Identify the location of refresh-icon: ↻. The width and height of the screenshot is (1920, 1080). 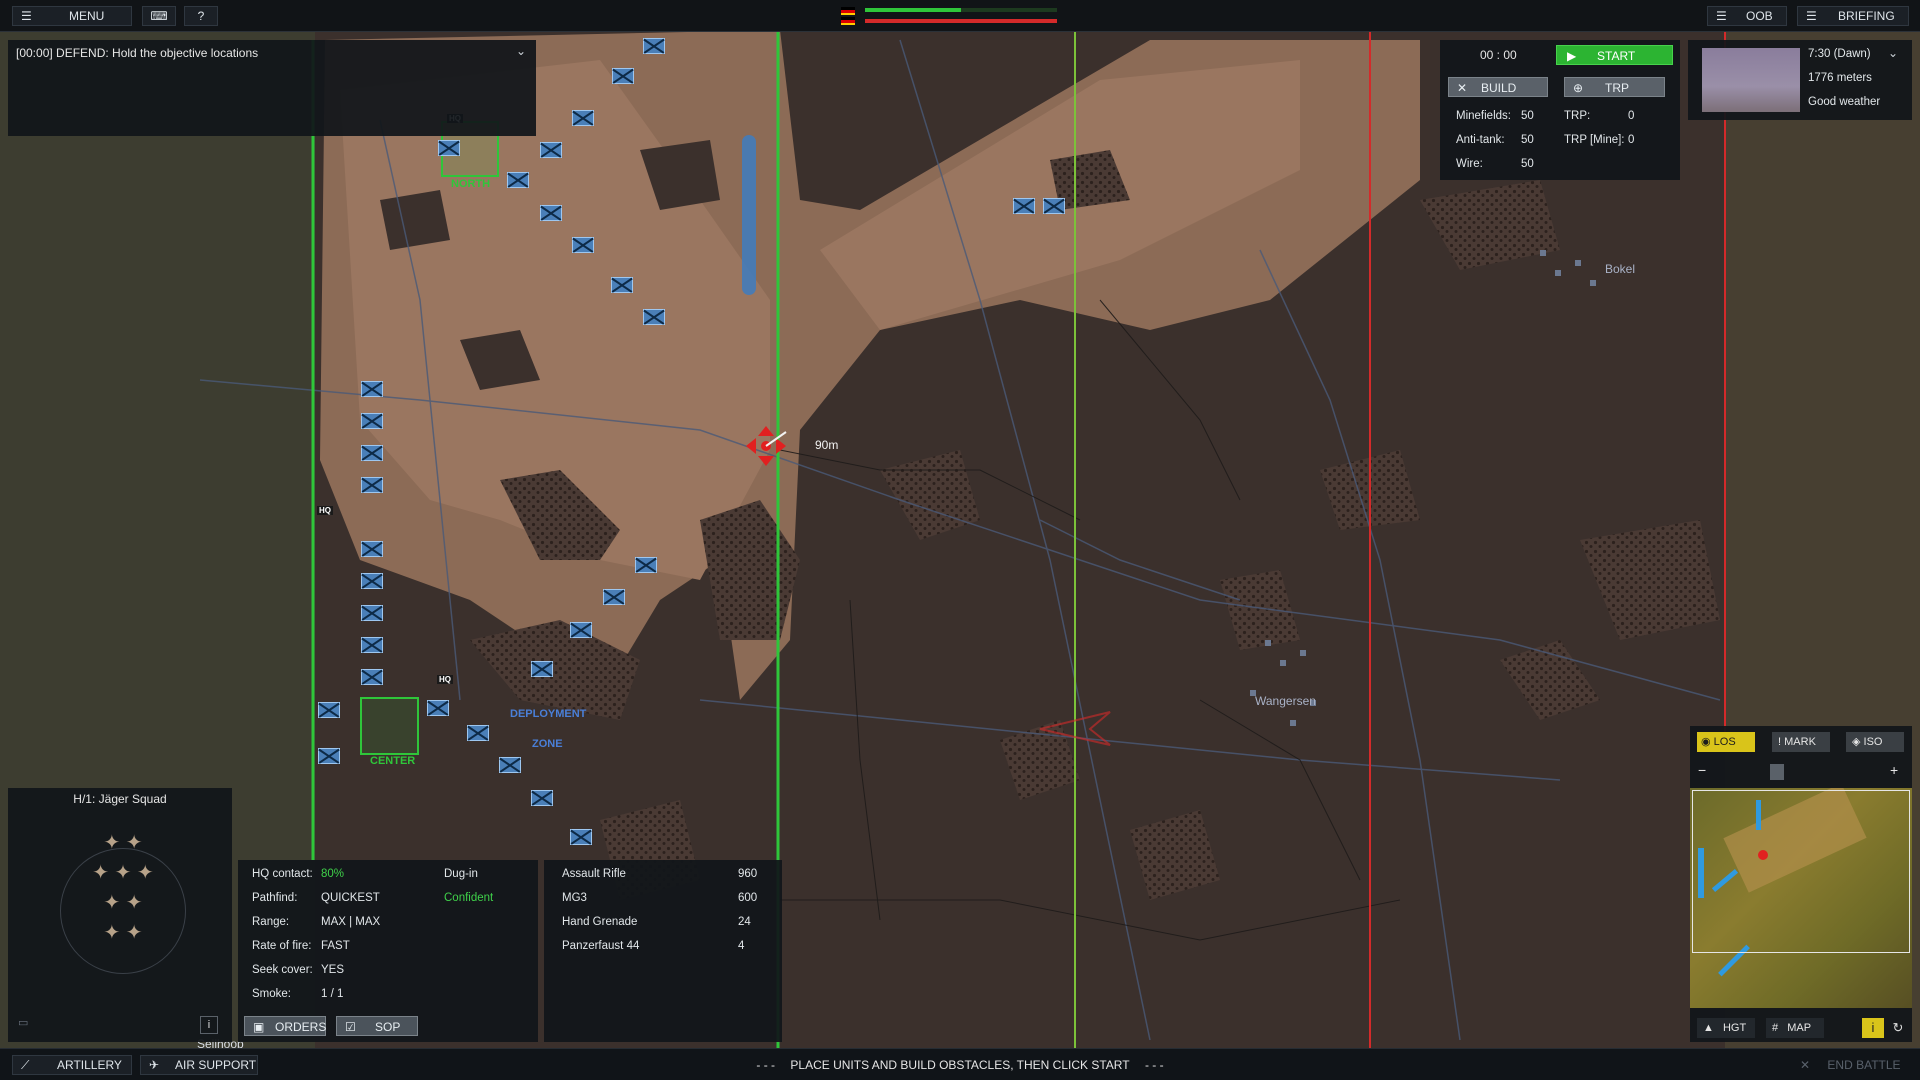
(1898, 1028).